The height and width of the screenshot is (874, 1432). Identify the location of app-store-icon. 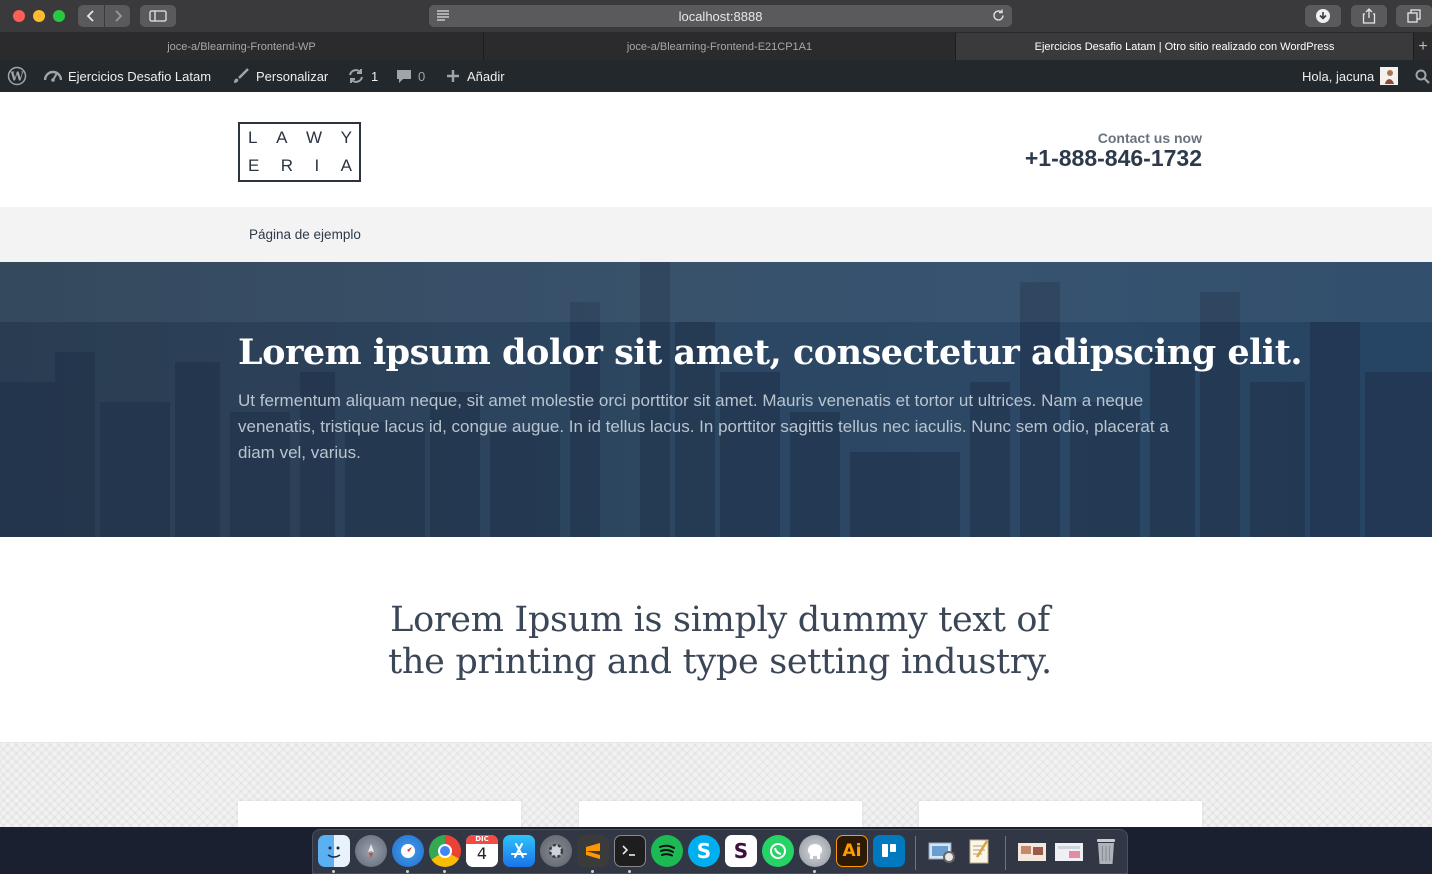
(519, 851).